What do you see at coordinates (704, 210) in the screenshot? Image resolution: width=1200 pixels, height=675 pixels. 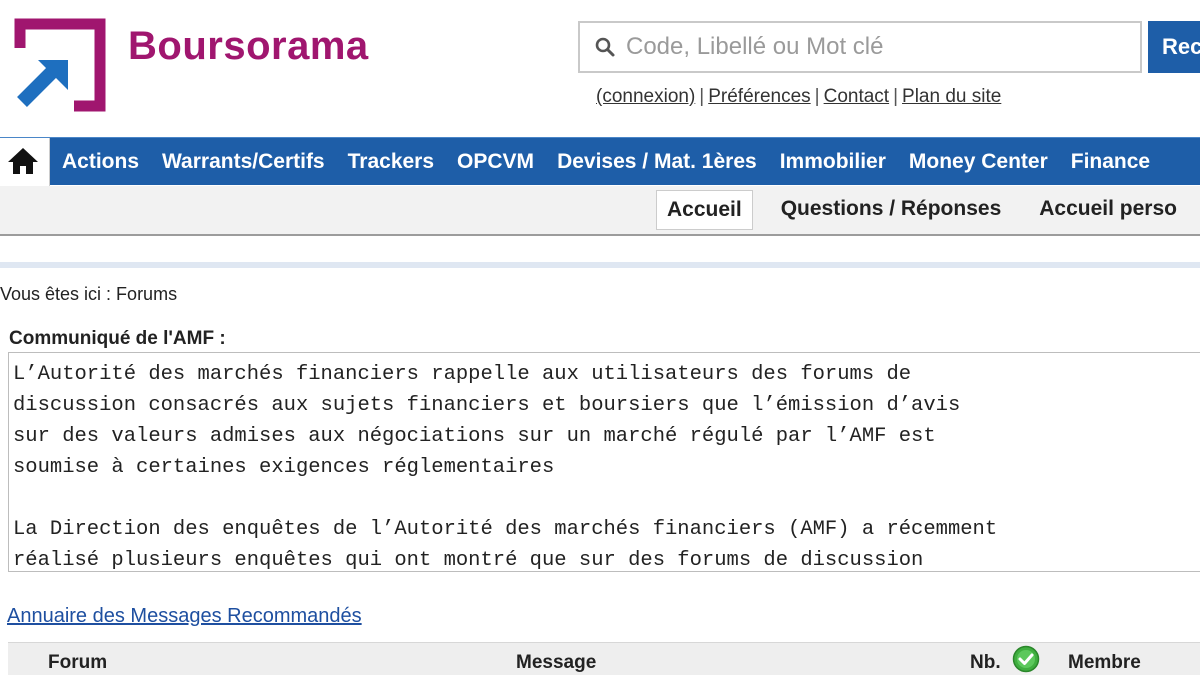 I see `sub-nav-accueil: Accueil` at bounding box center [704, 210].